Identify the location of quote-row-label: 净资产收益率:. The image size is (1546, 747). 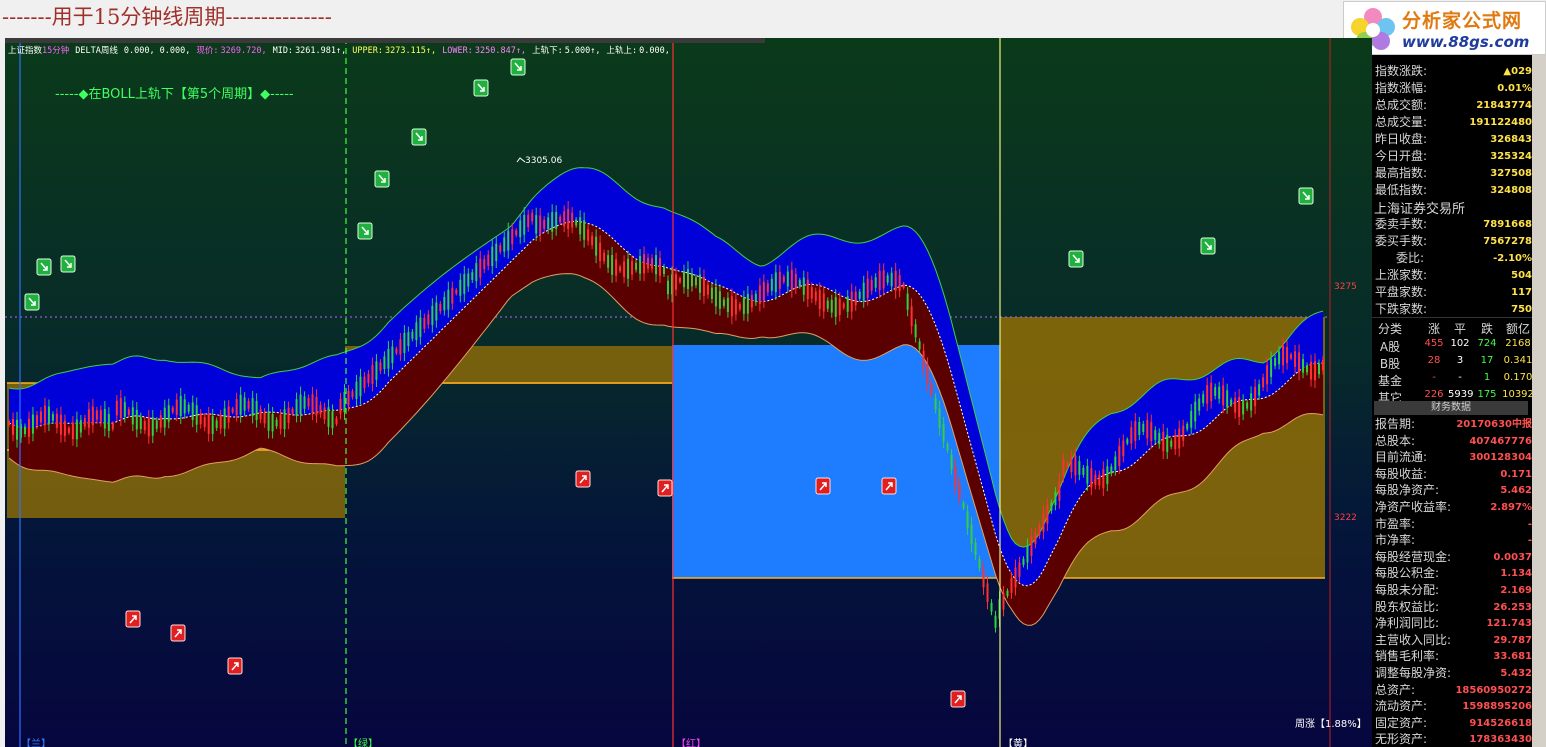
(1413, 507).